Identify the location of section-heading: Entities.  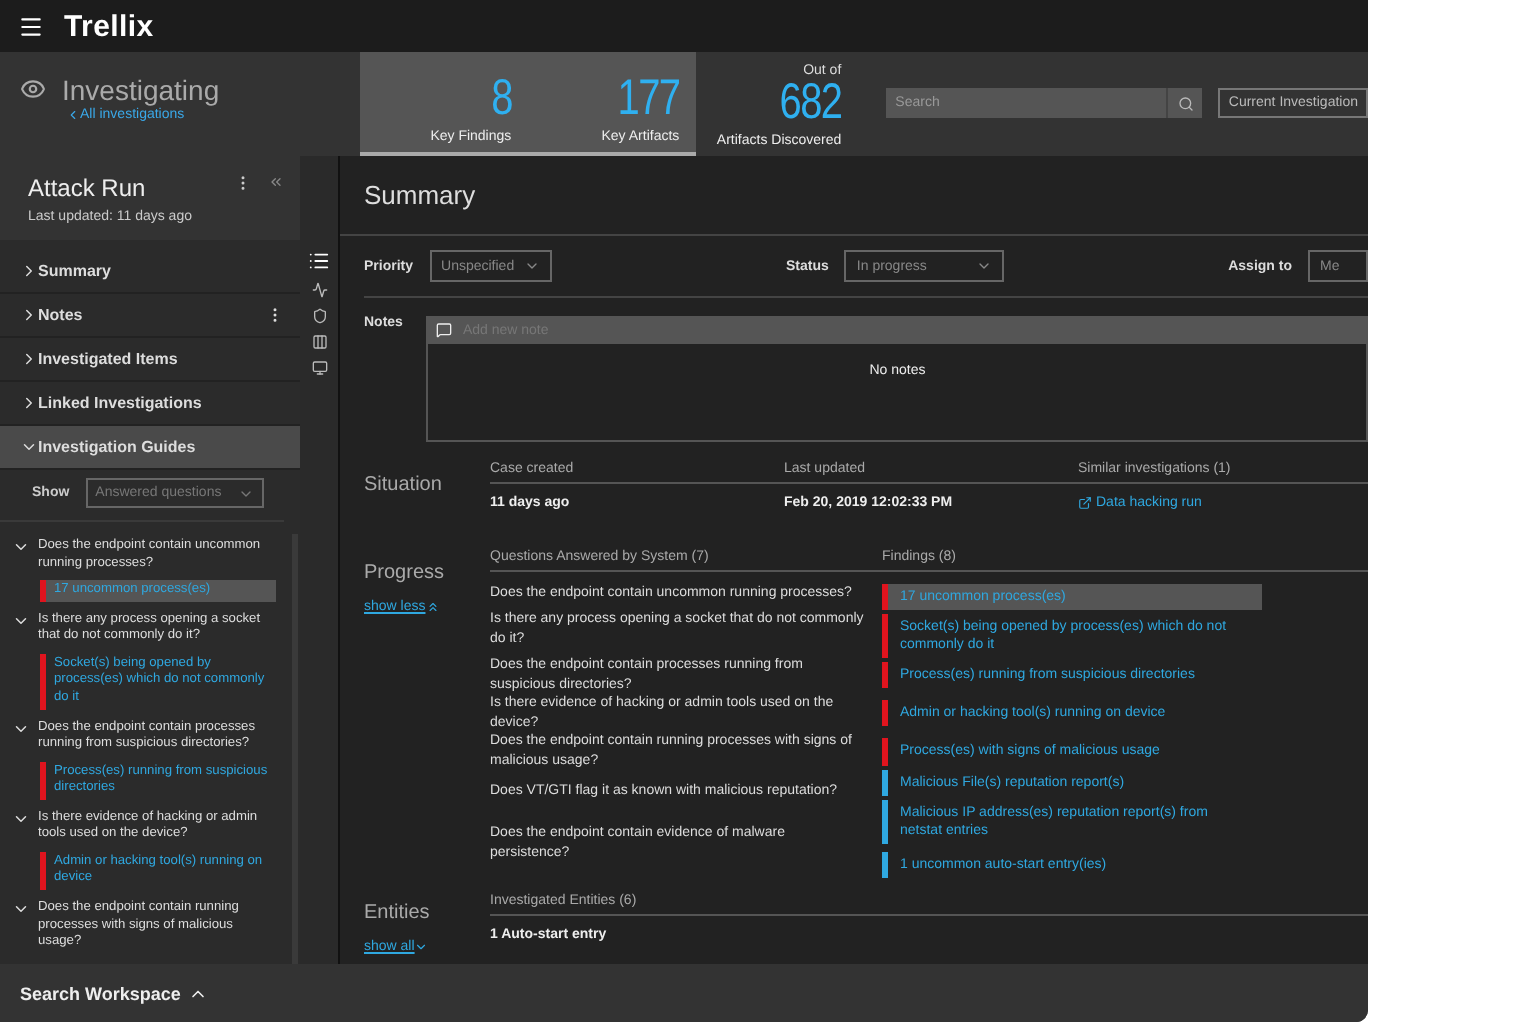
(398, 912).